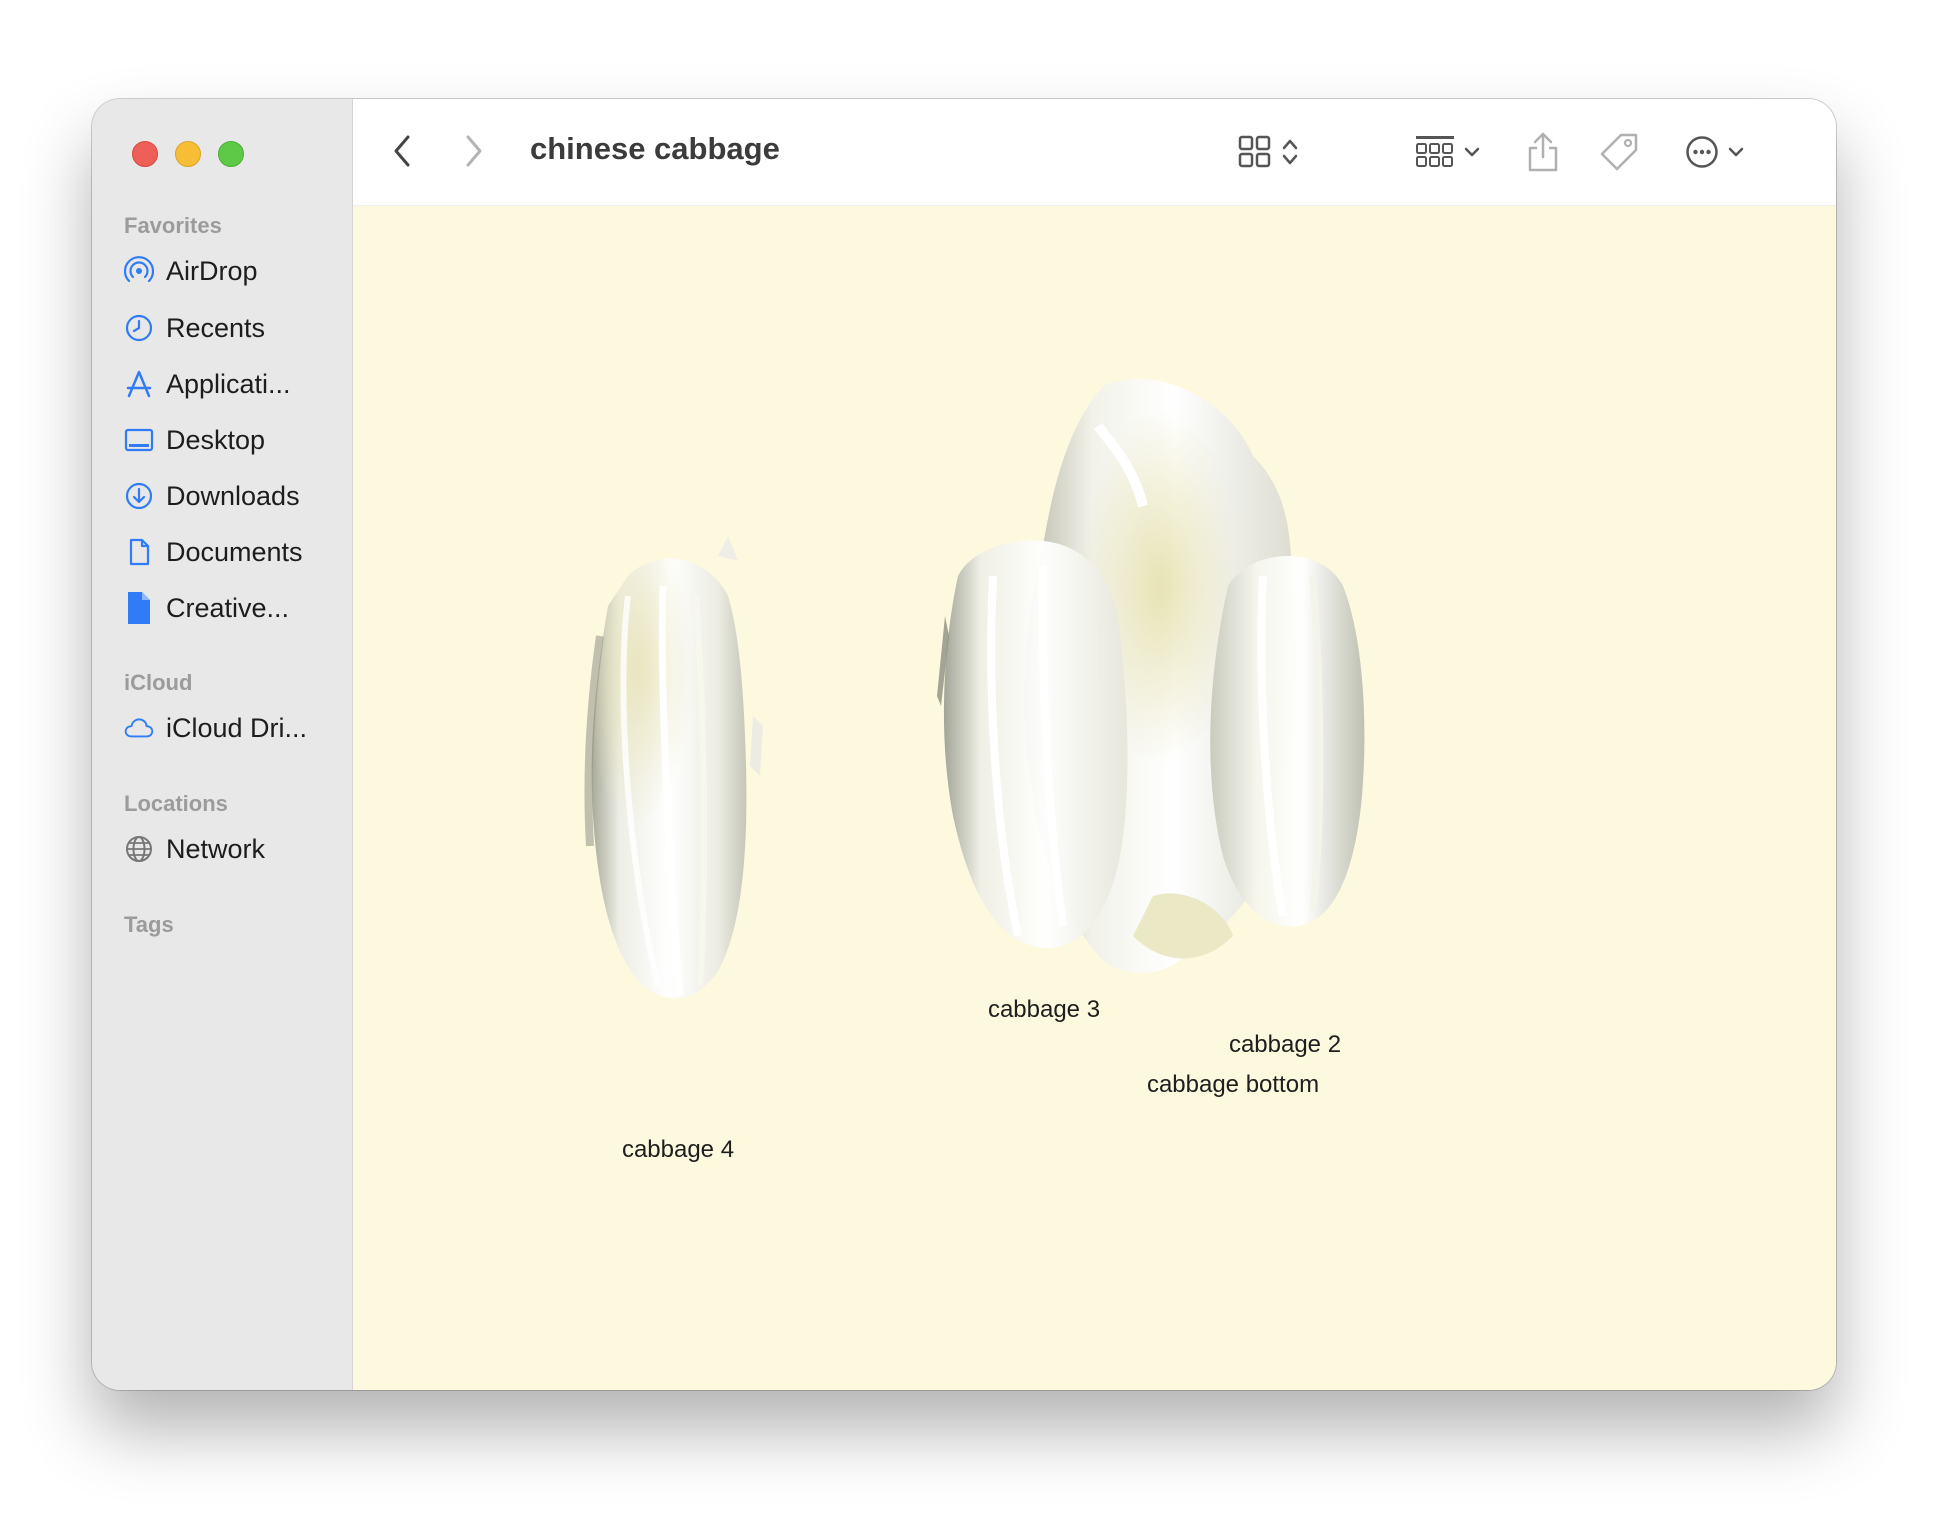 The width and height of the screenshot is (1936, 1534). Describe the element at coordinates (1285, 1044) in the screenshot. I see `file-label: cabbage 2` at that location.